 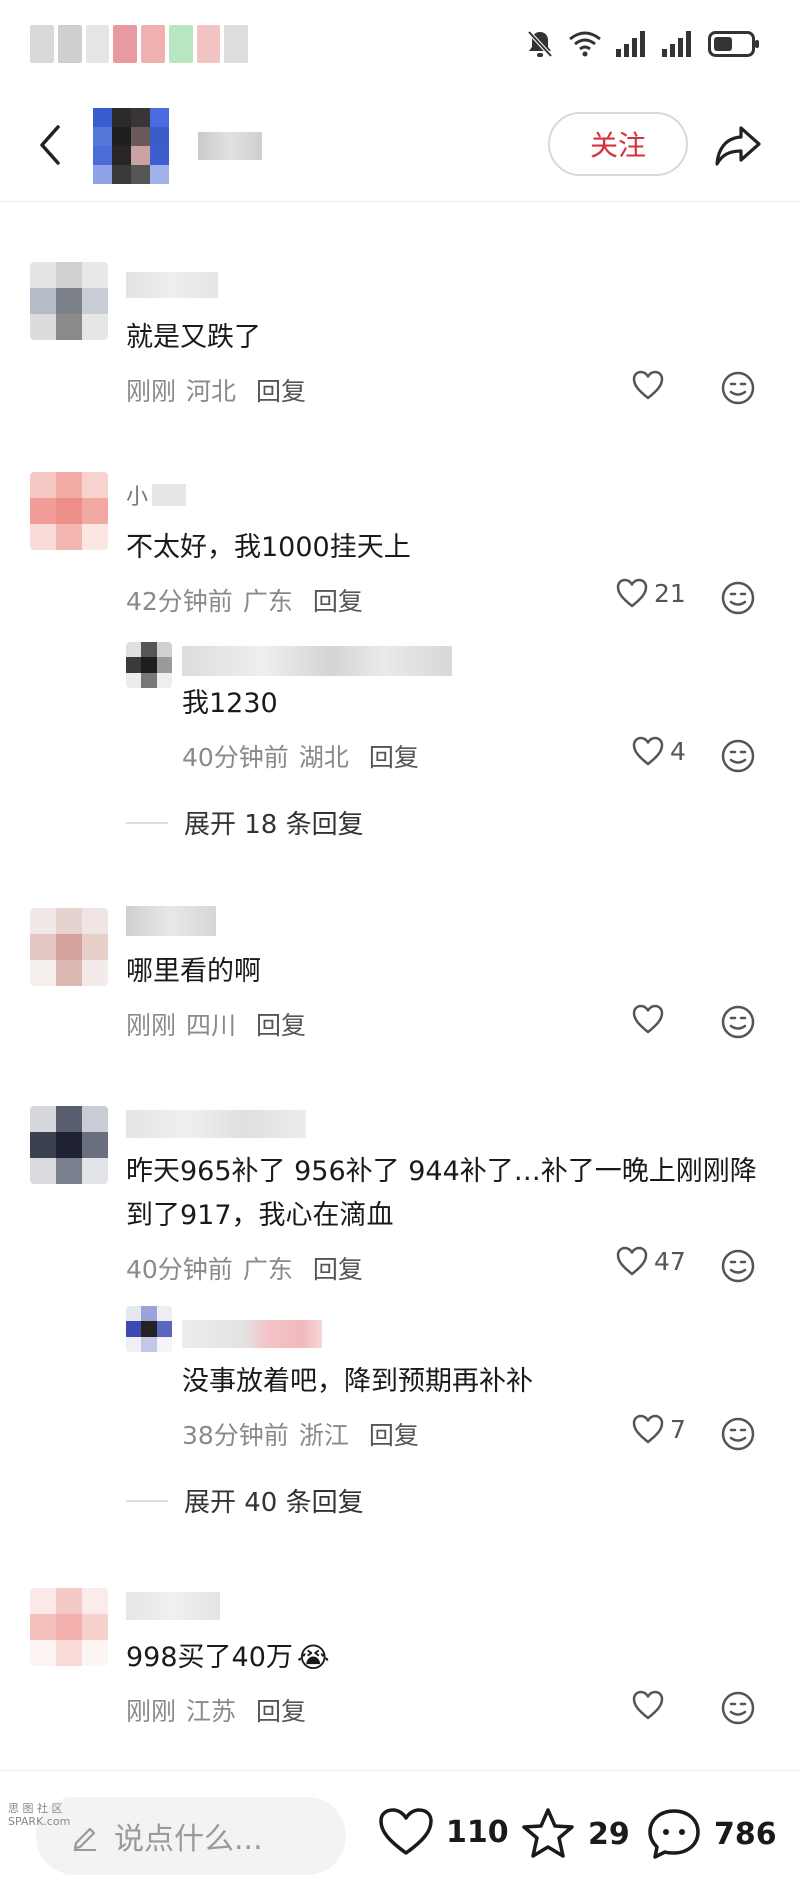 I want to click on like-button: 21, so click(x=651, y=593).